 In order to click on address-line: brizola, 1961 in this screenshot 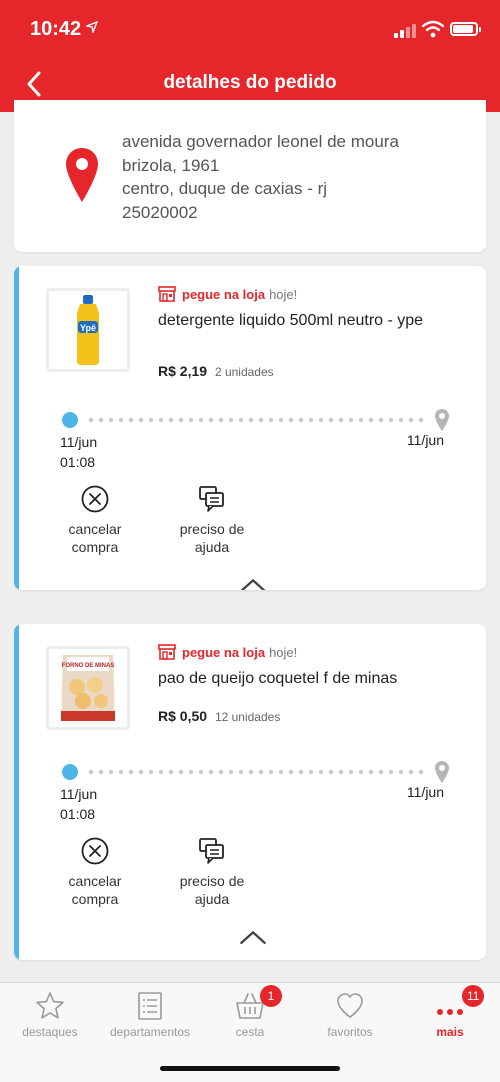, I will do `click(171, 165)`.